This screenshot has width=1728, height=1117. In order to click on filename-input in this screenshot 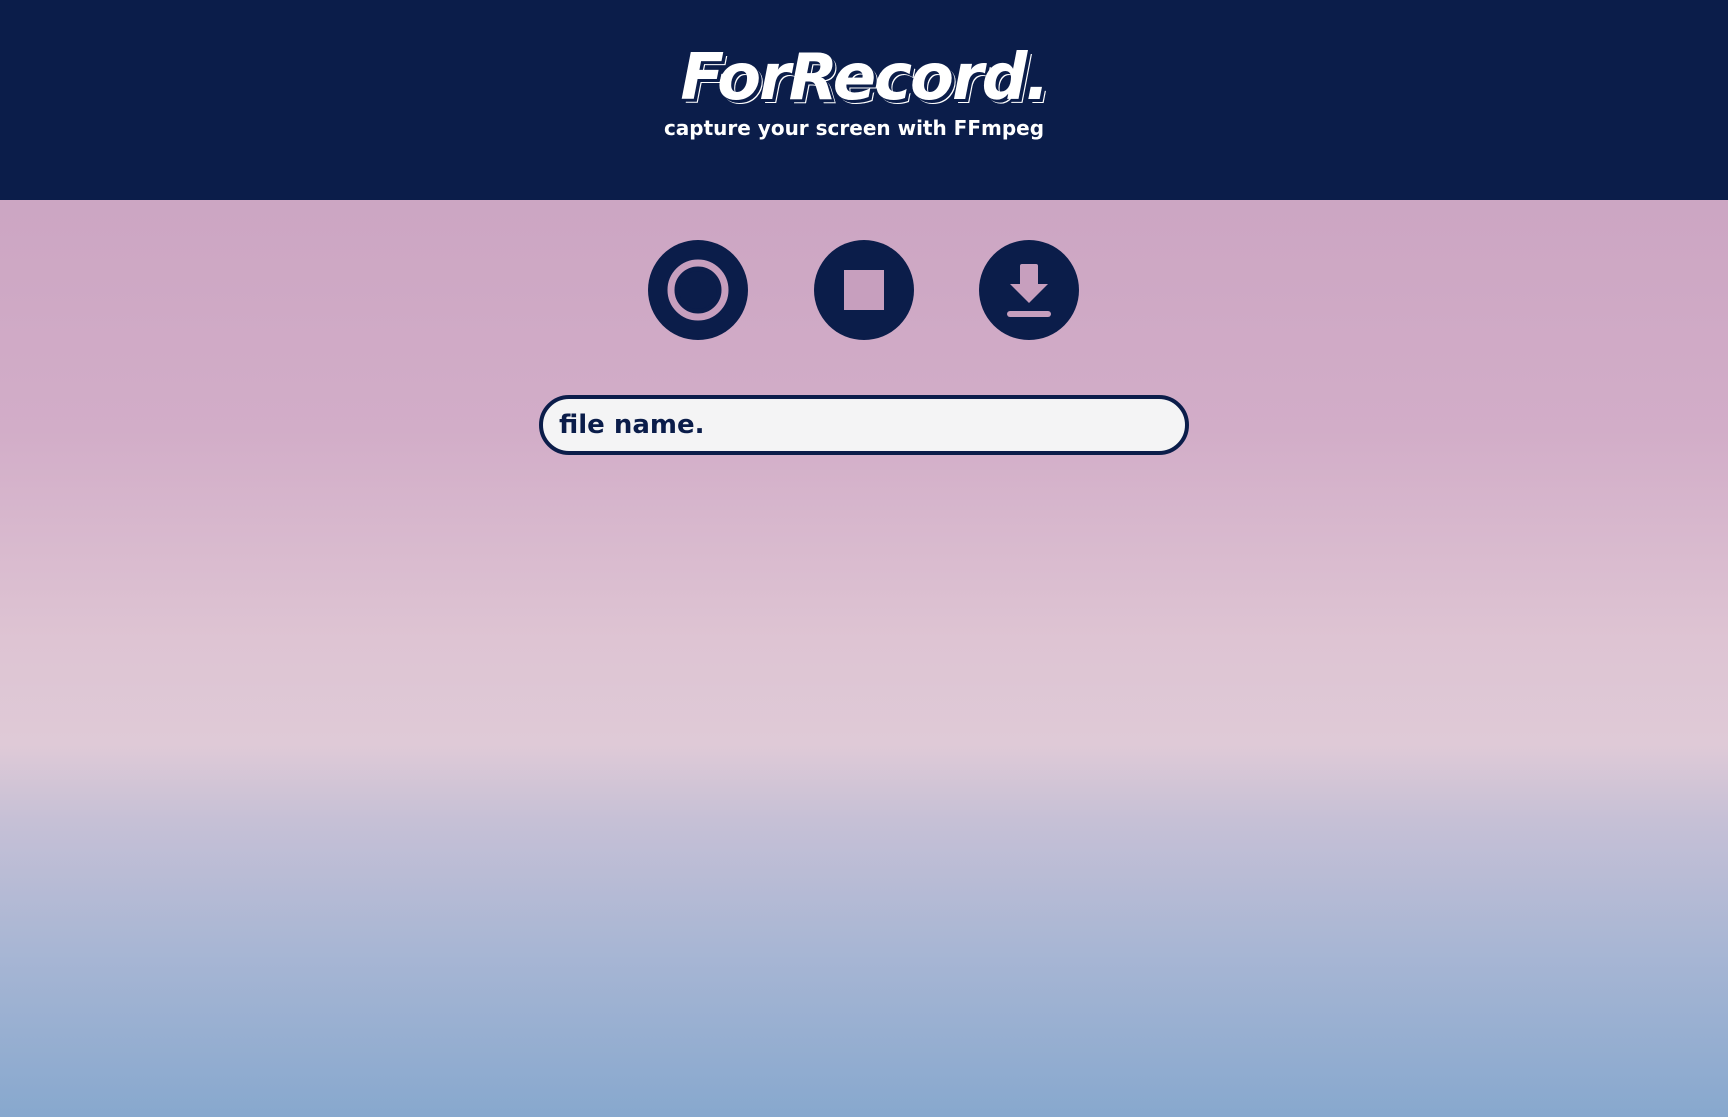, I will do `click(864, 425)`.